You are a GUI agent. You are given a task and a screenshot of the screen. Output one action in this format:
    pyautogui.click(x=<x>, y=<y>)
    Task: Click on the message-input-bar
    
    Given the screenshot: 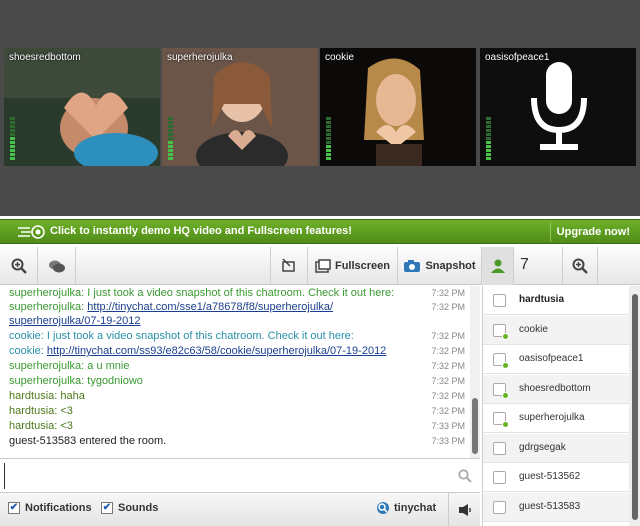 What is the action you would take?
    pyautogui.click(x=240, y=475)
    